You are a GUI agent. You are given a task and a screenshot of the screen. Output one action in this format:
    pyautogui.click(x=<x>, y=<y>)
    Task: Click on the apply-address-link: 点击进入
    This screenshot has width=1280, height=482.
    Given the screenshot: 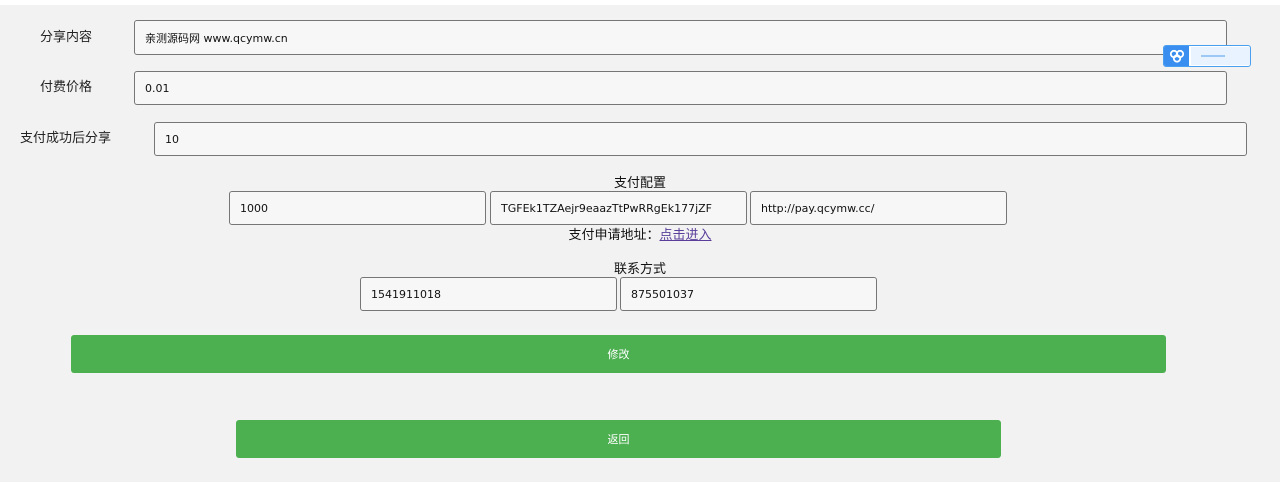 What is the action you would take?
    pyautogui.click(x=686, y=235)
    